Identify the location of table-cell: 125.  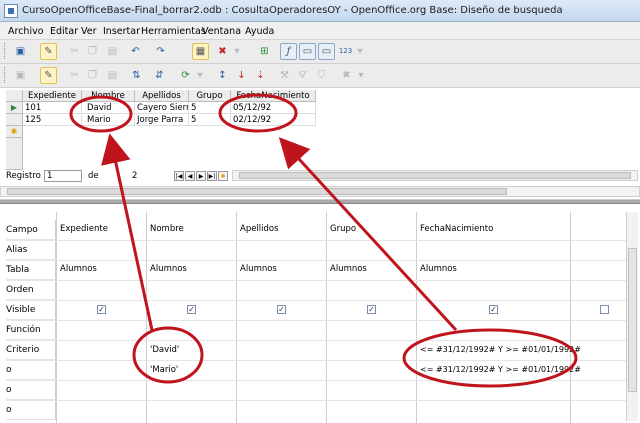
(52, 120).